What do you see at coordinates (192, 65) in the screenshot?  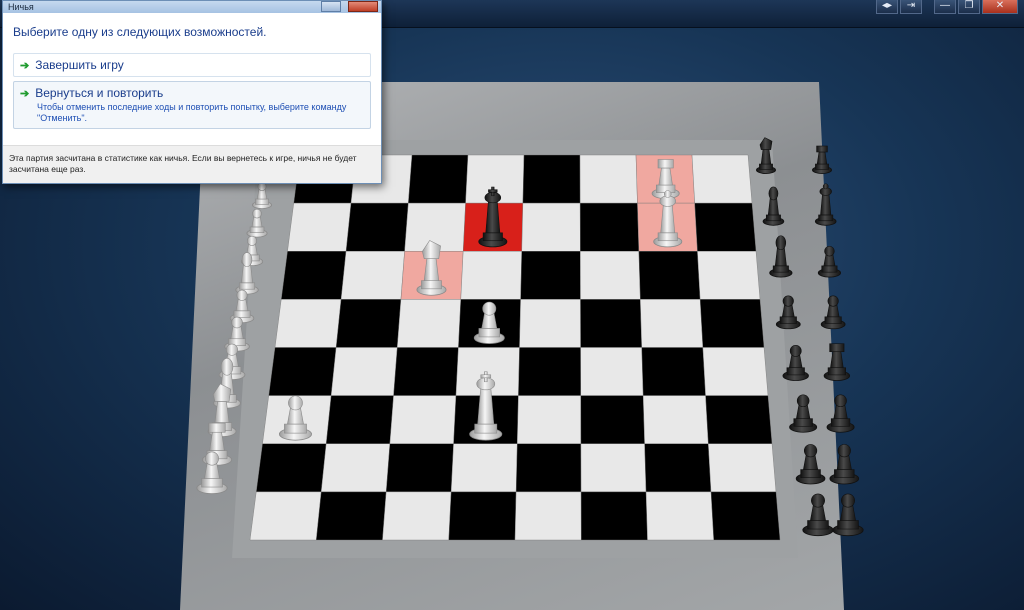 I see `end-game-option: ➔ Завершить игру` at bounding box center [192, 65].